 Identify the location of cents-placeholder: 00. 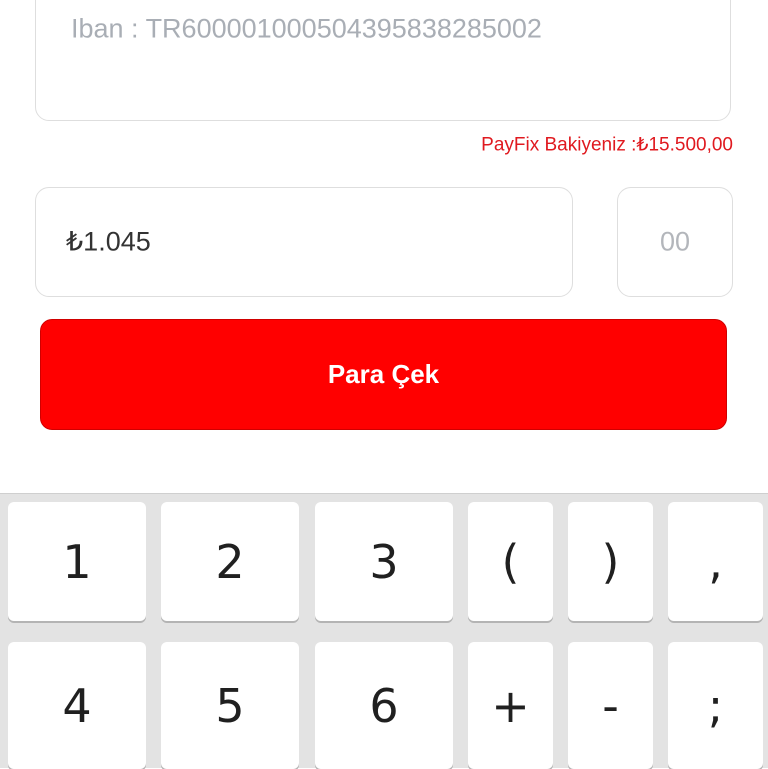
(675, 241).